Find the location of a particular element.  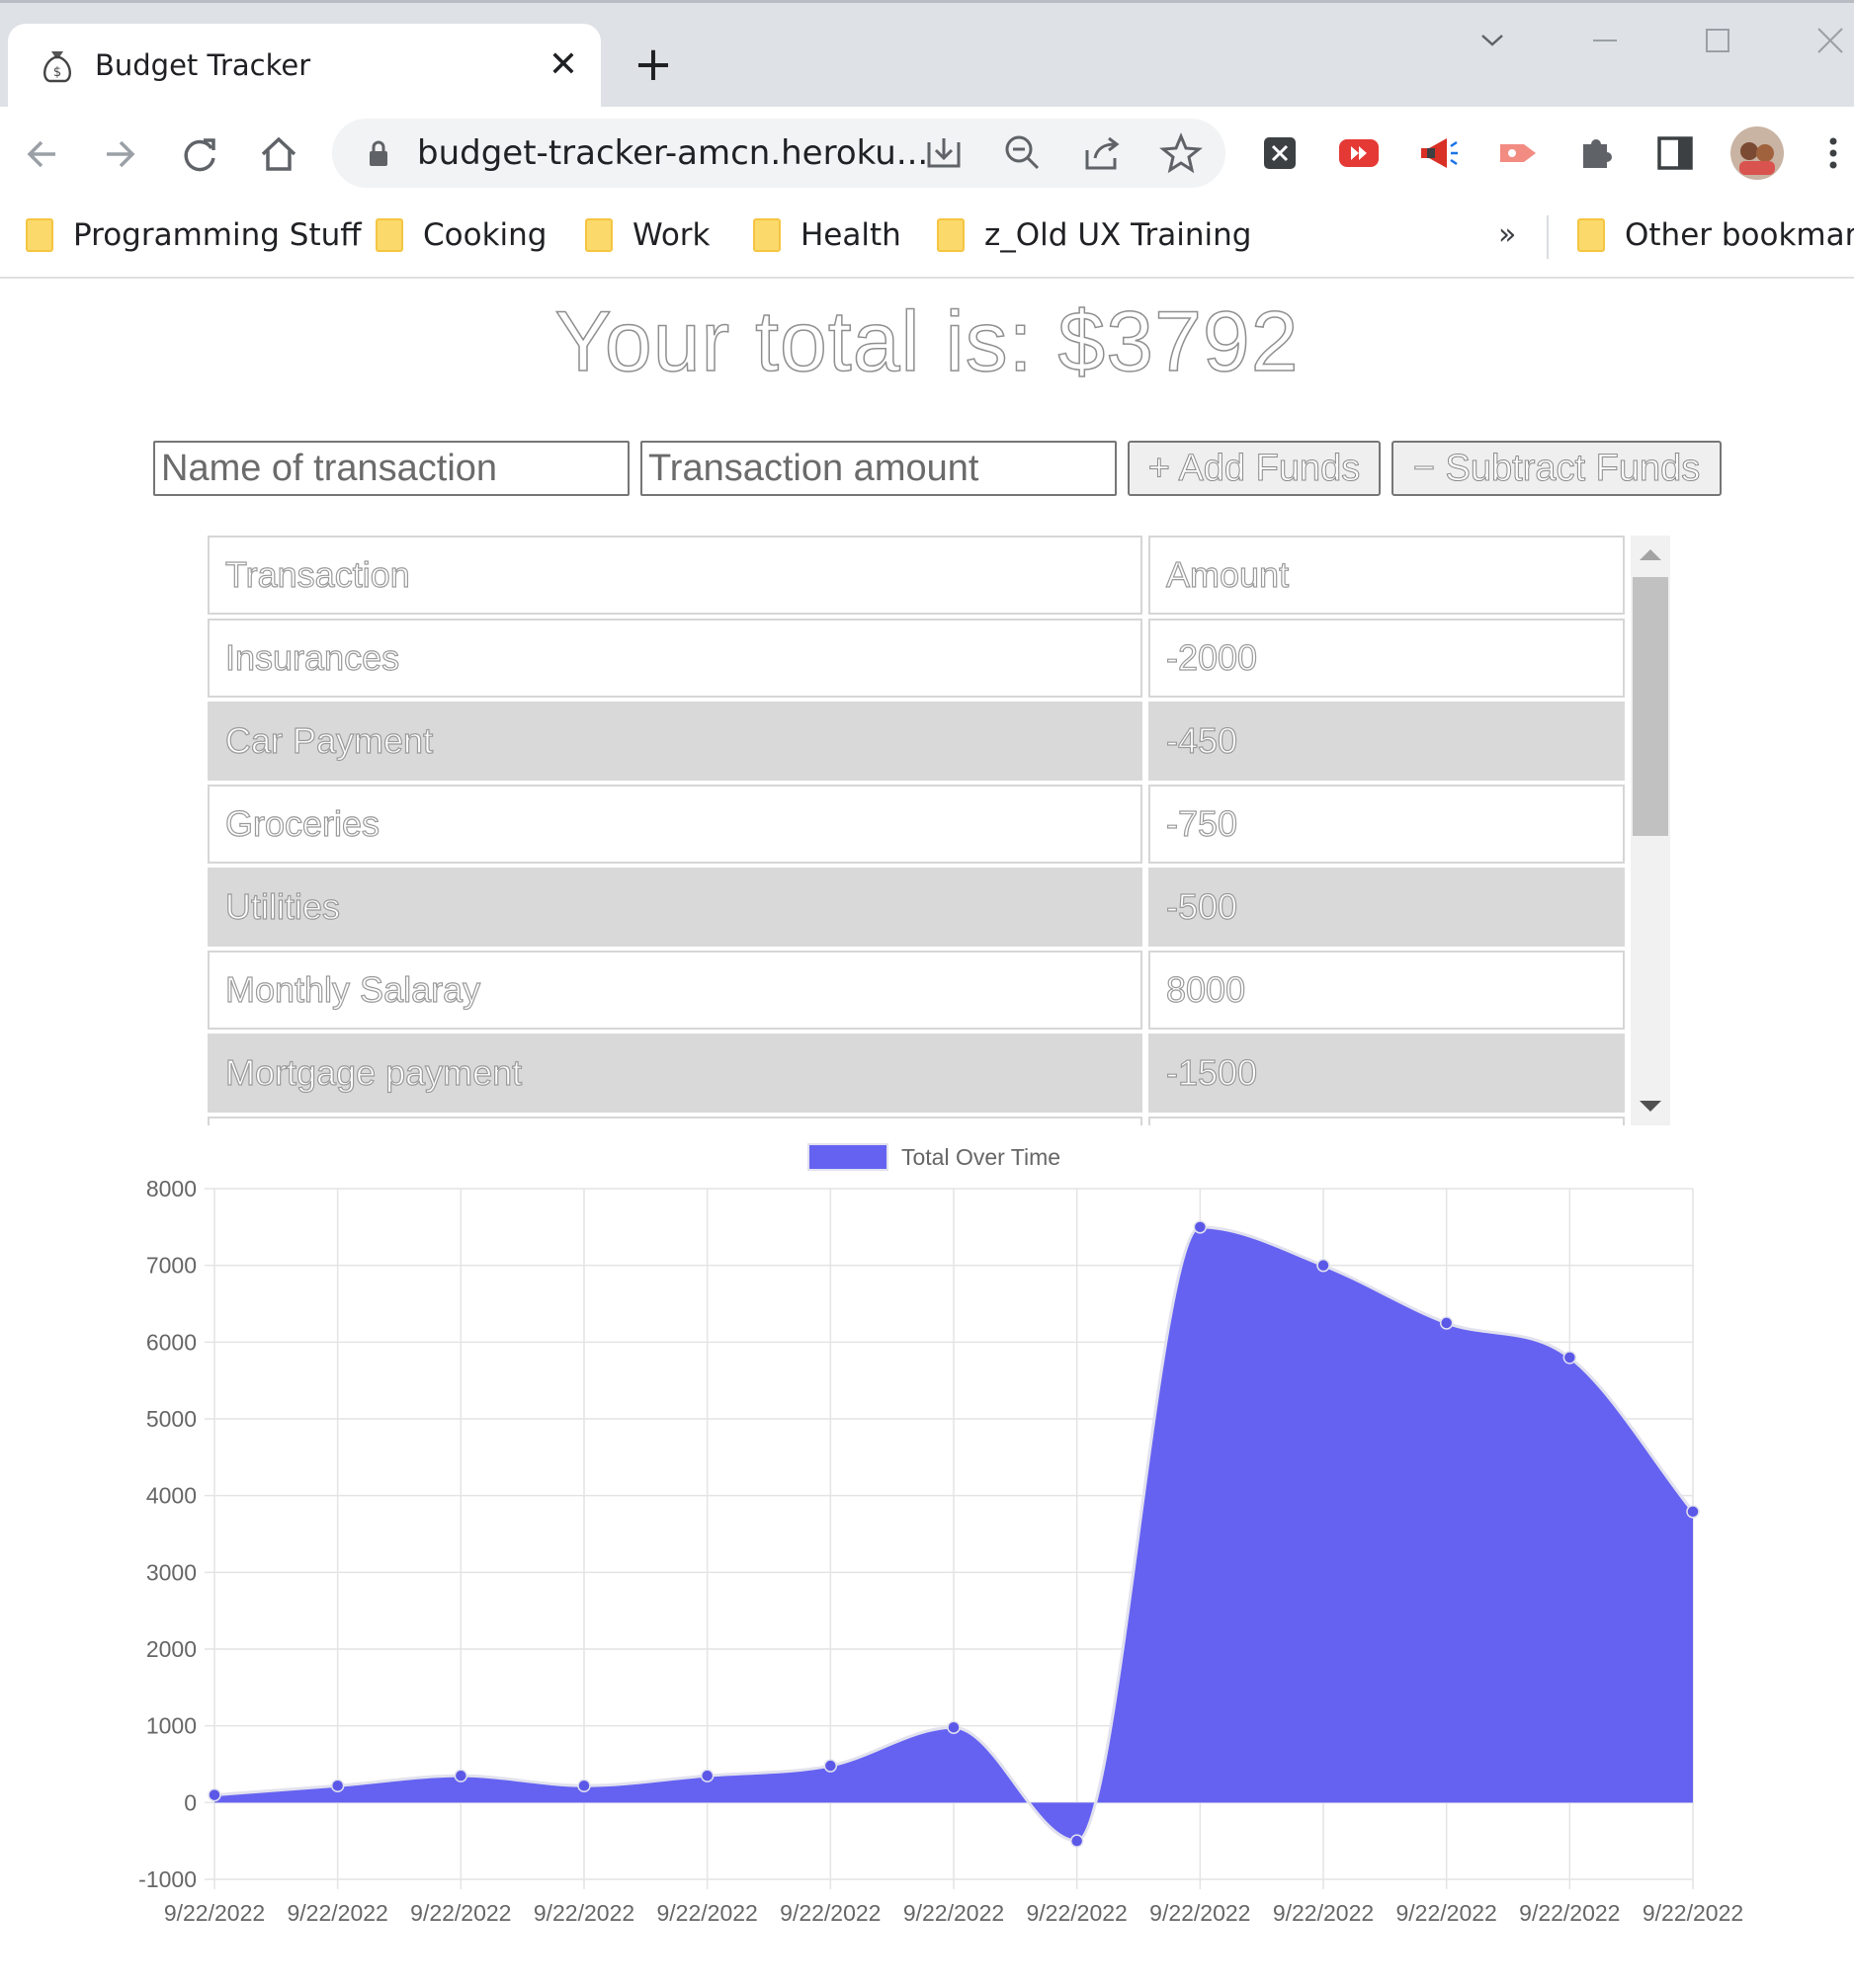

x-extension-icon is located at coordinates (1280, 153).